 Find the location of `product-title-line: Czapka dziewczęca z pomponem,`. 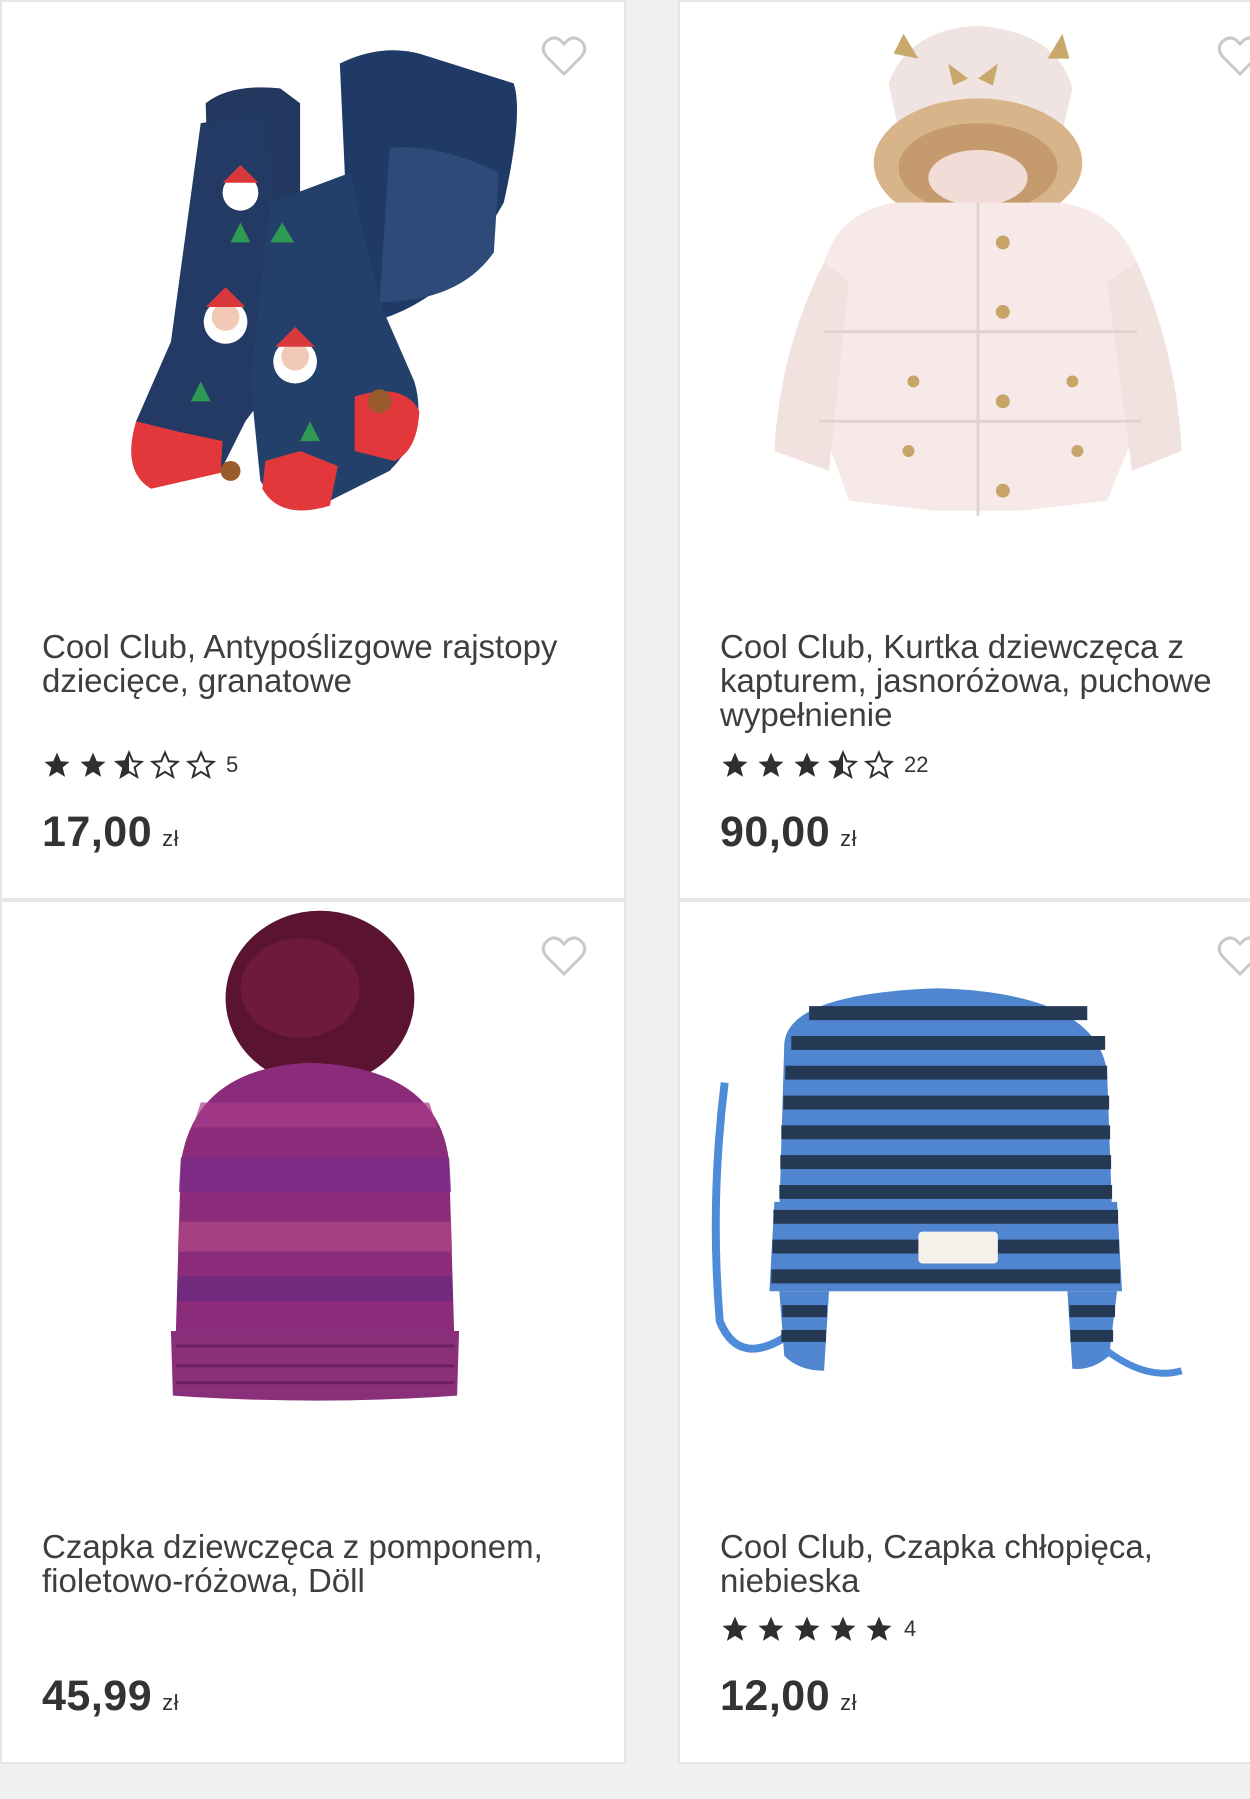

product-title-line: Czapka dziewczęca z pomponem, is located at coordinates (292, 1546).